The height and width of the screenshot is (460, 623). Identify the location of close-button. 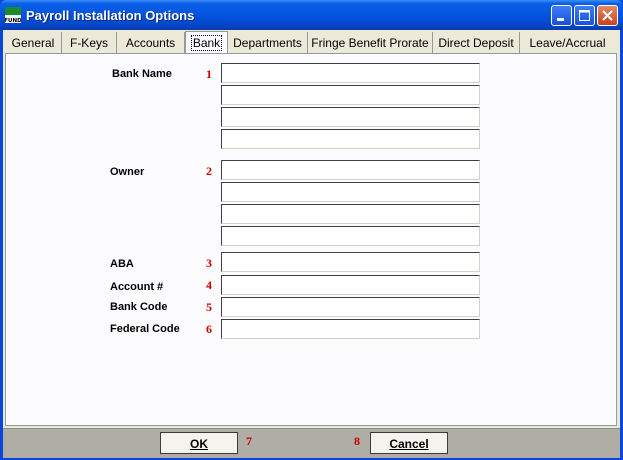
(607, 15).